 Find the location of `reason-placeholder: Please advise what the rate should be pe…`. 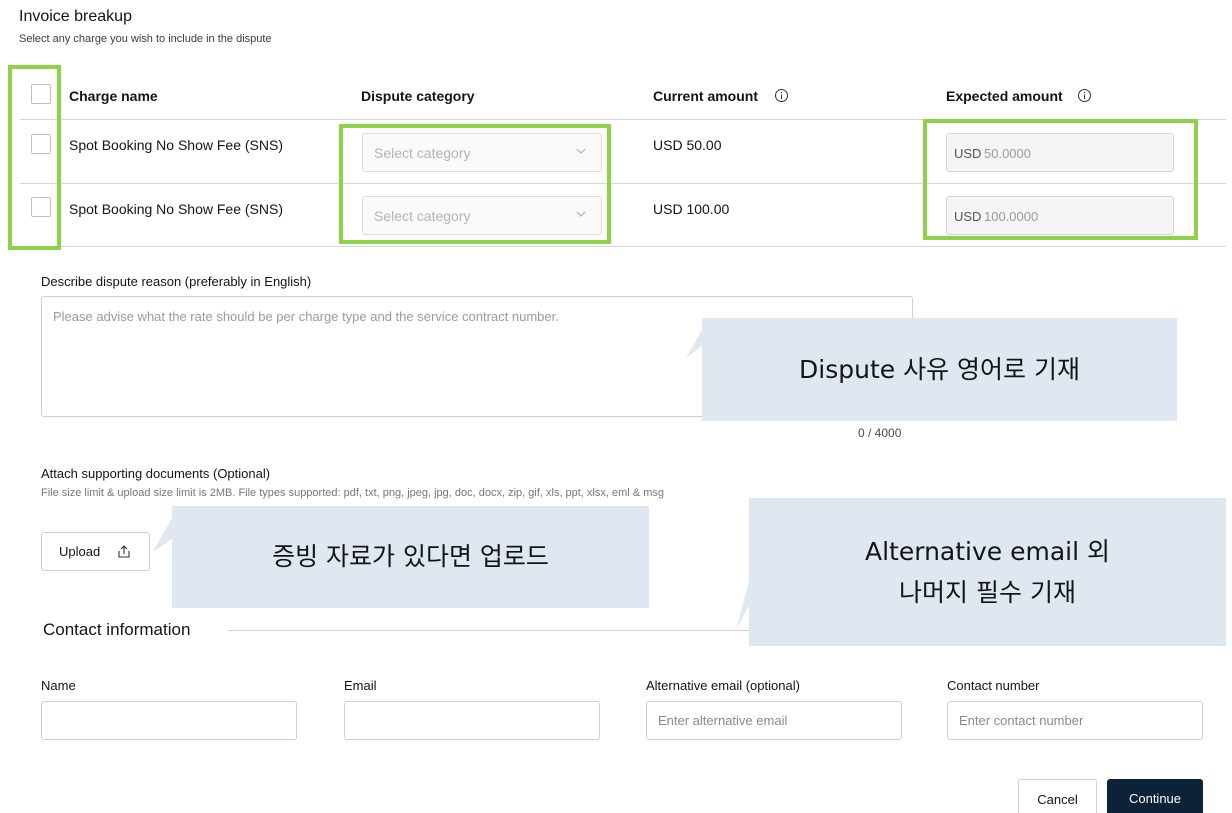

reason-placeholder: Please advise what the rate should be pe… is located at coordinates (306, 316).